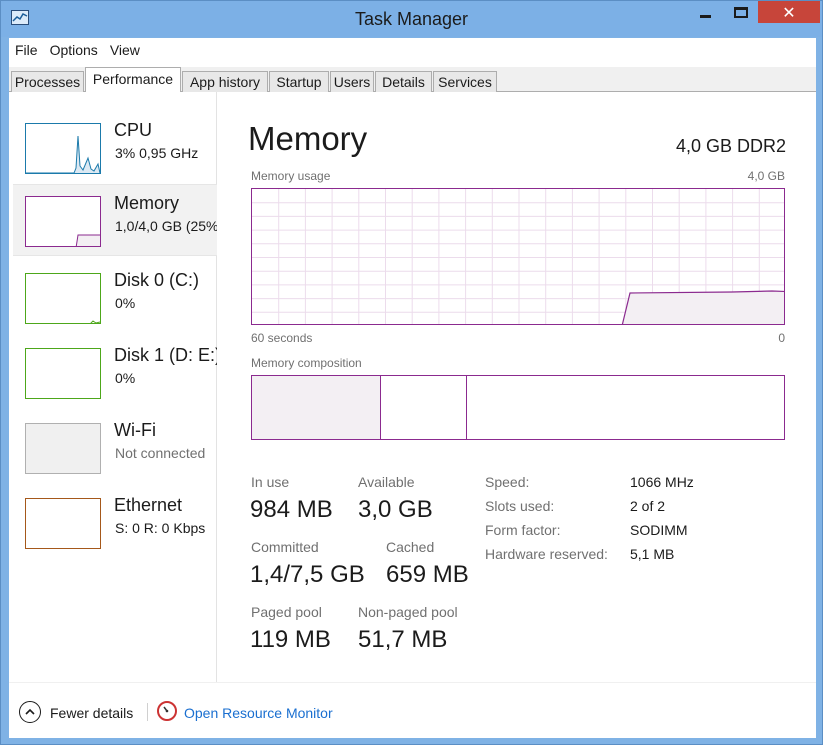 Image resolution: width=823 pixels, height=745 pixels. I want to click on menu-file: File, so click(26, 50).